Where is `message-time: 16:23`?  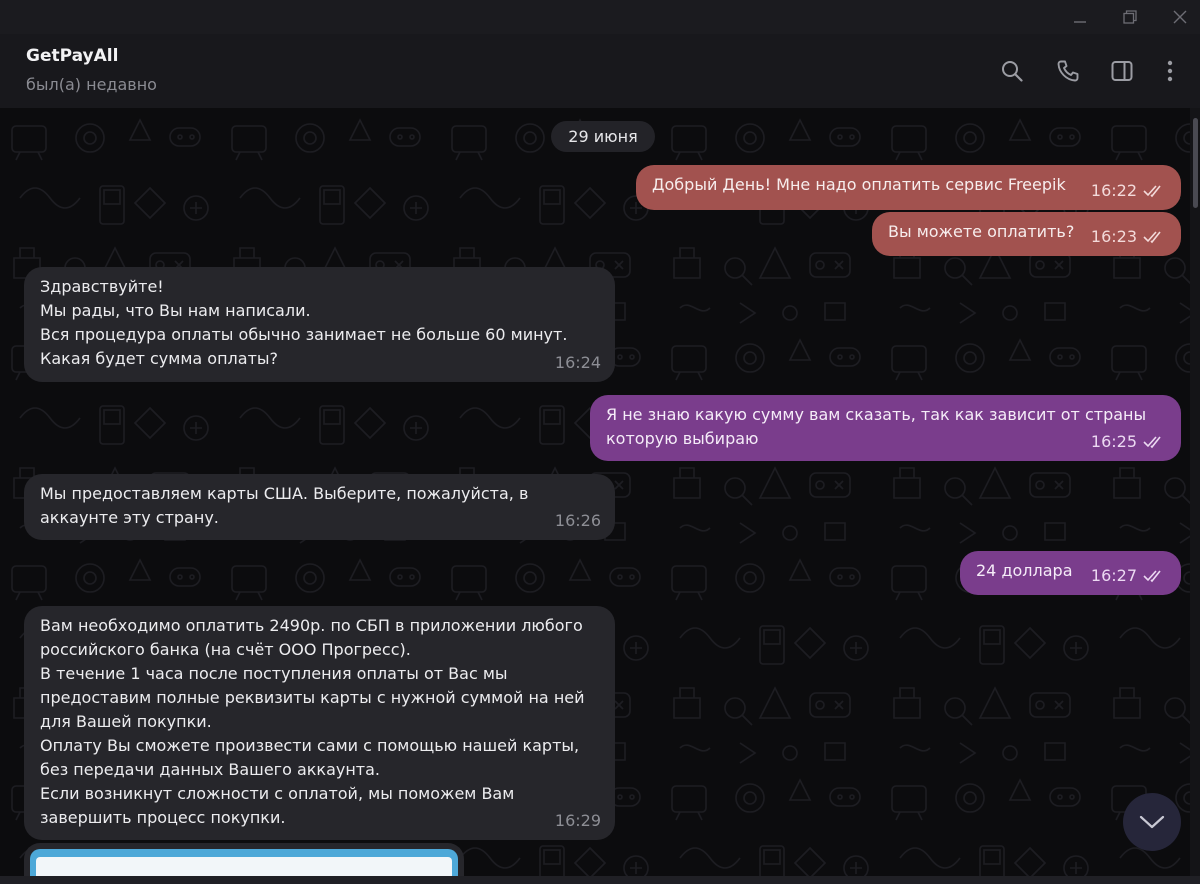
message-time: 16:23 is located at coordinates (1113, 236).